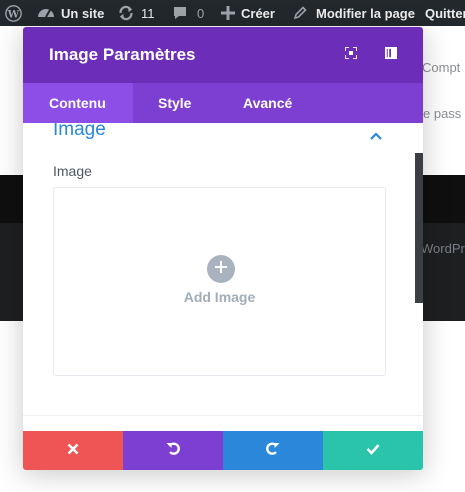 The height and width of the screenshot is (492, 465). Describe the element at coordinates (83, 13) in the screenshot. I see `site-name-label: Un site` at that location.